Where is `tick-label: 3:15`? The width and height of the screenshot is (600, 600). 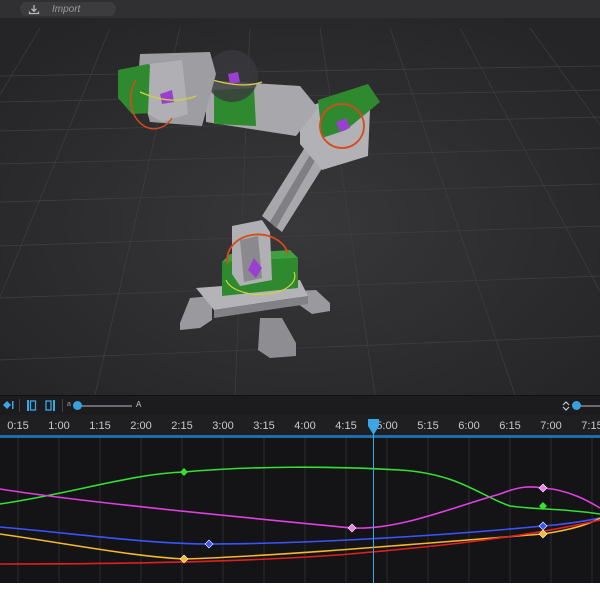 tick-label: 3:15 is located at coordinates (264, 426).